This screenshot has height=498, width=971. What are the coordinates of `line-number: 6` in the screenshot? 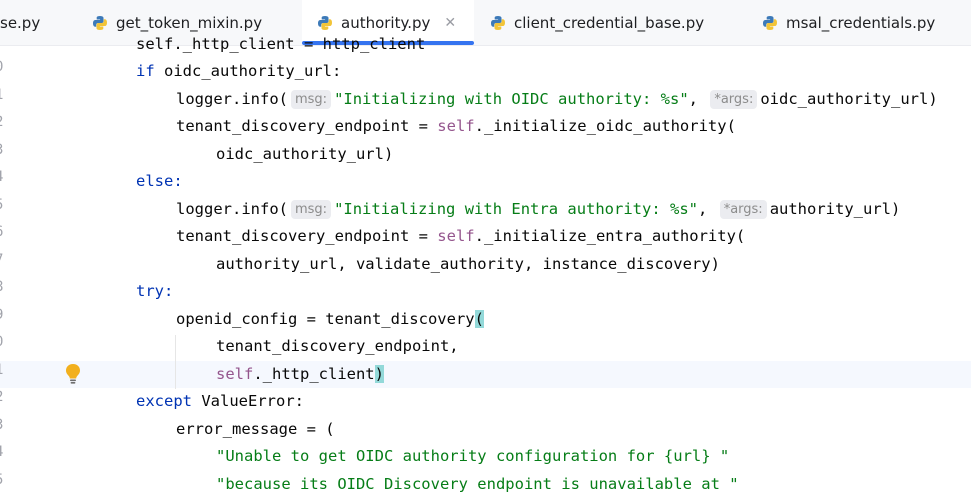 It's located at (3, 232).